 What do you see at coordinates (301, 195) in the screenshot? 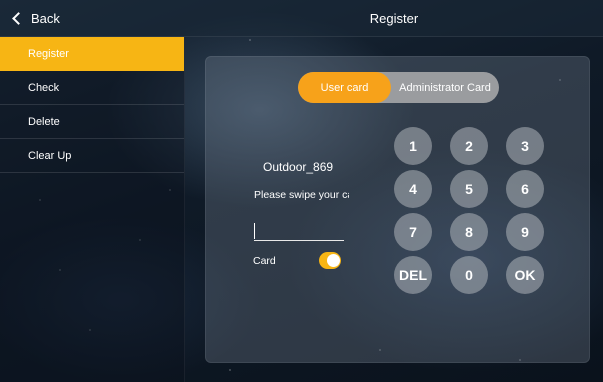
I see `swipe-prompt: Please swipe your card` at bounding box center [301, 195].